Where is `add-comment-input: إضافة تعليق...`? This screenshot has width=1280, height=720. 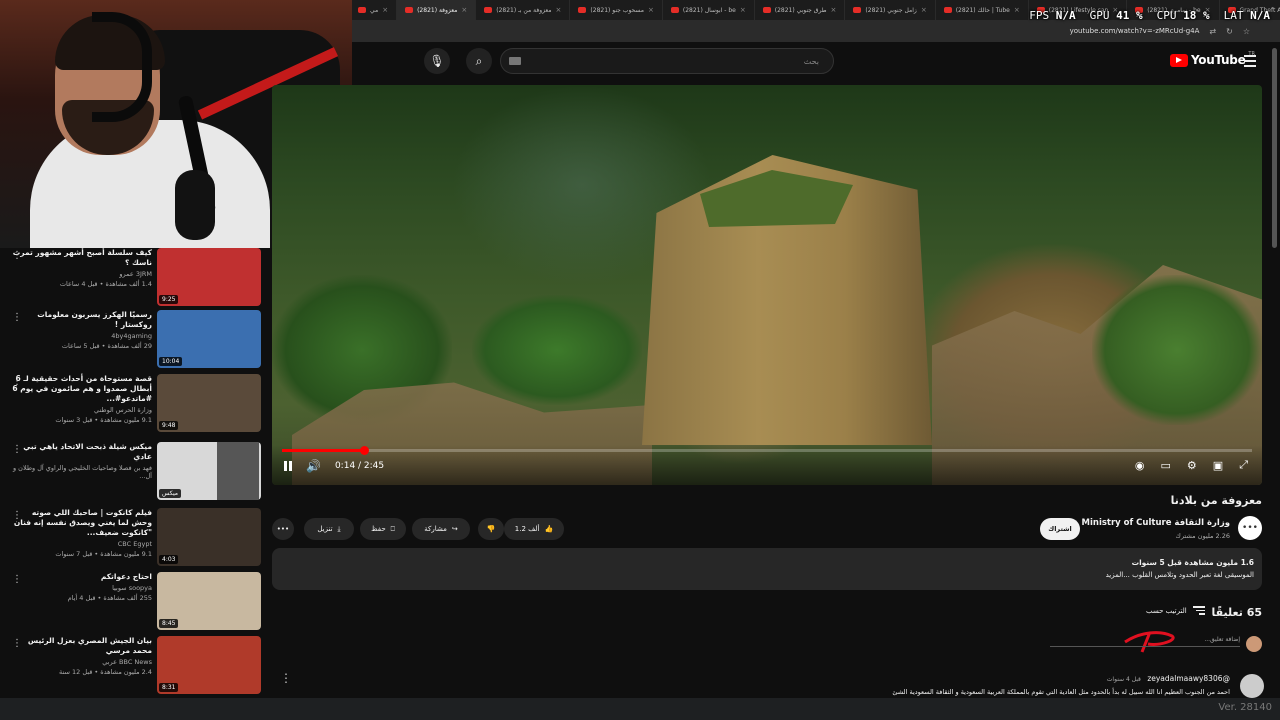
add-comment-input: إضافة تعليق... is located at coordinates (1145, 641).